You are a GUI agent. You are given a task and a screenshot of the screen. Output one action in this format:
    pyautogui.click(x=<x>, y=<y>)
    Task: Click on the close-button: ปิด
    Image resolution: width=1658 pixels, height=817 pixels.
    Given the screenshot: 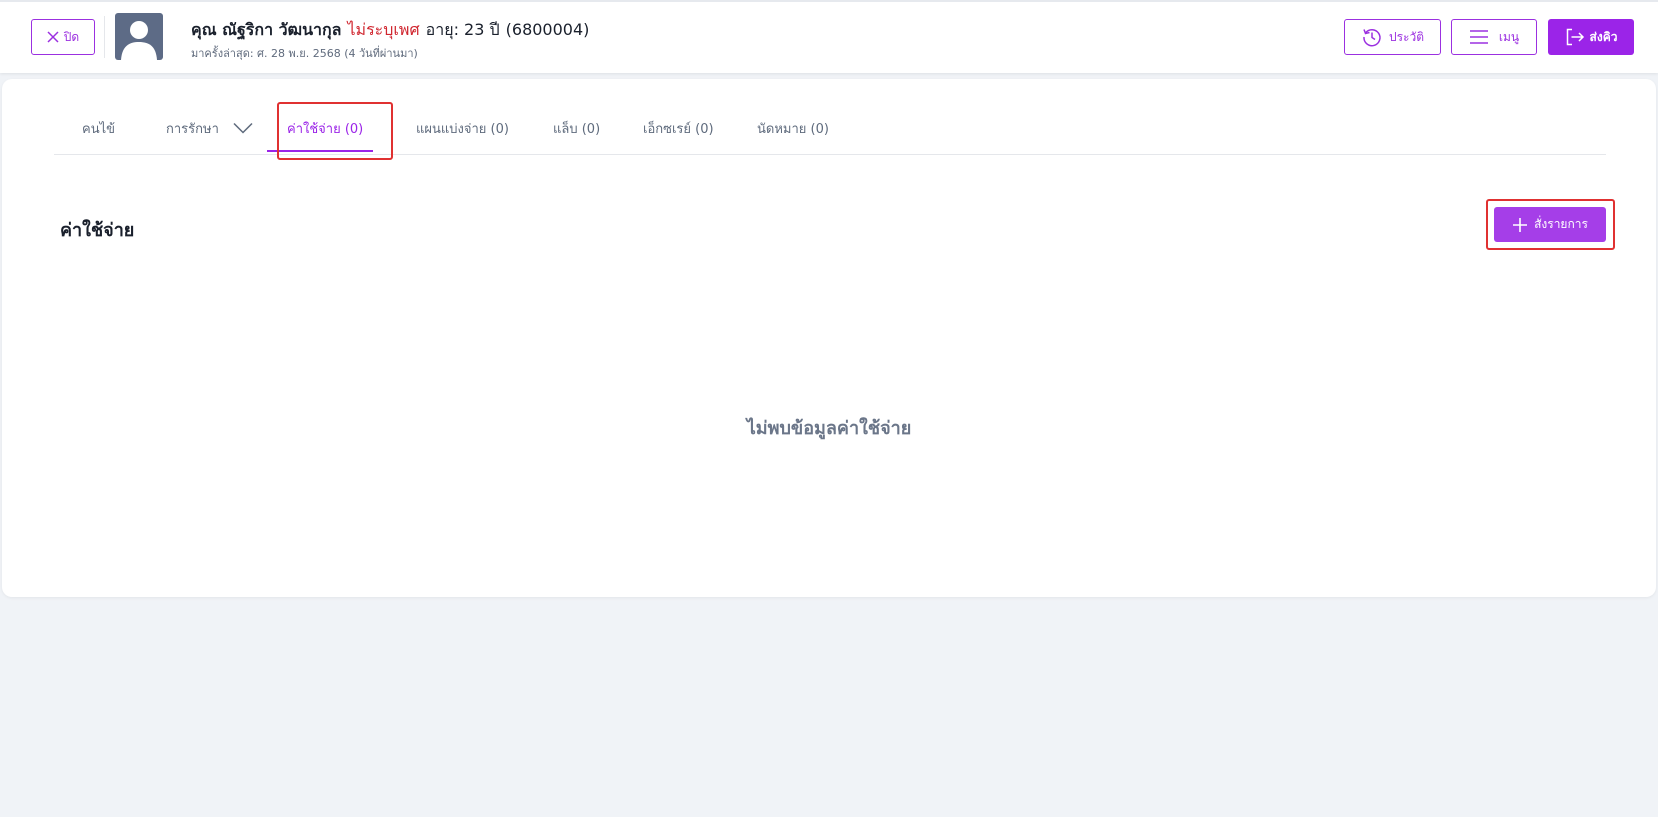 What is the action you would take?
    pyautogui.click(x=63, y=37)
    